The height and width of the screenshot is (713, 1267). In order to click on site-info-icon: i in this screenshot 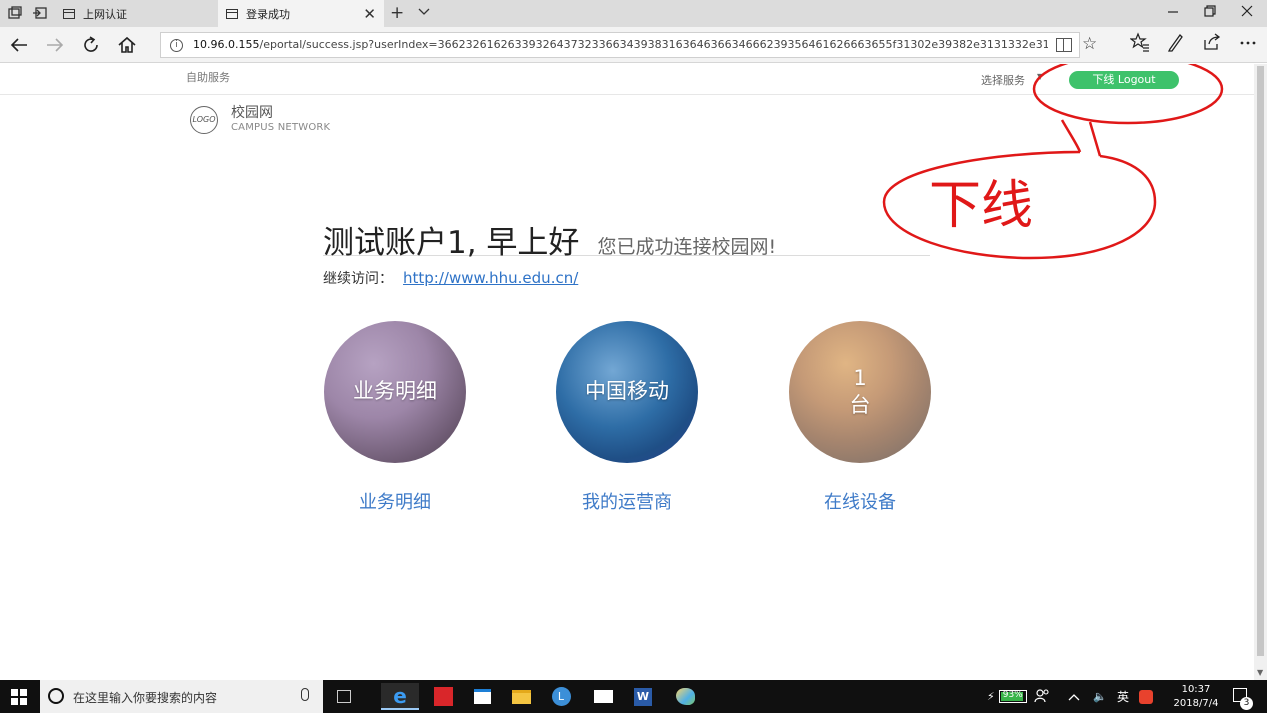, I will do `click(176, 45)`.